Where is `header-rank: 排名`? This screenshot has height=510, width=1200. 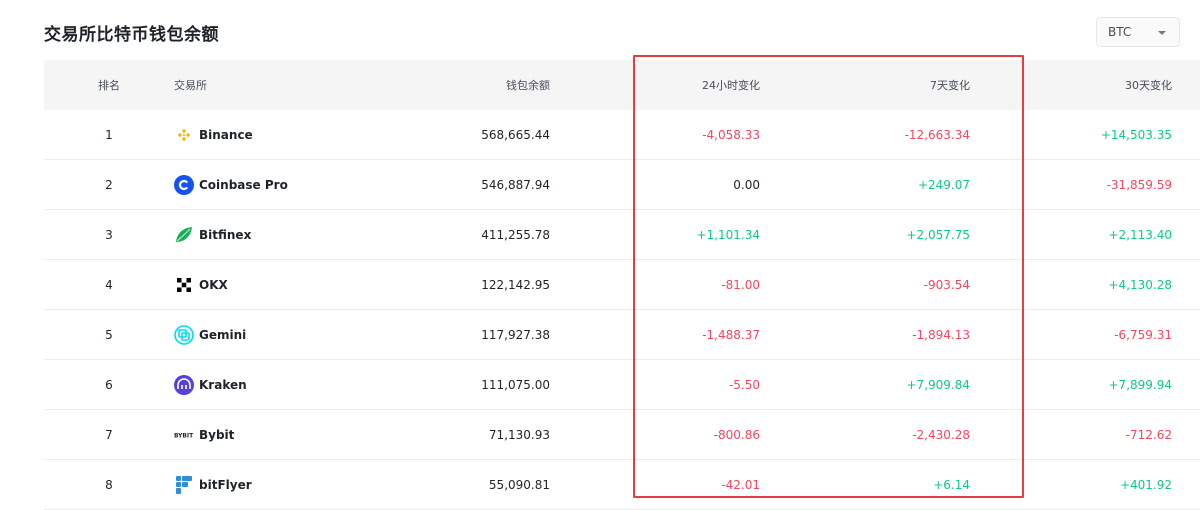
header-rank: 排名 is located at coordinates (109, 85).